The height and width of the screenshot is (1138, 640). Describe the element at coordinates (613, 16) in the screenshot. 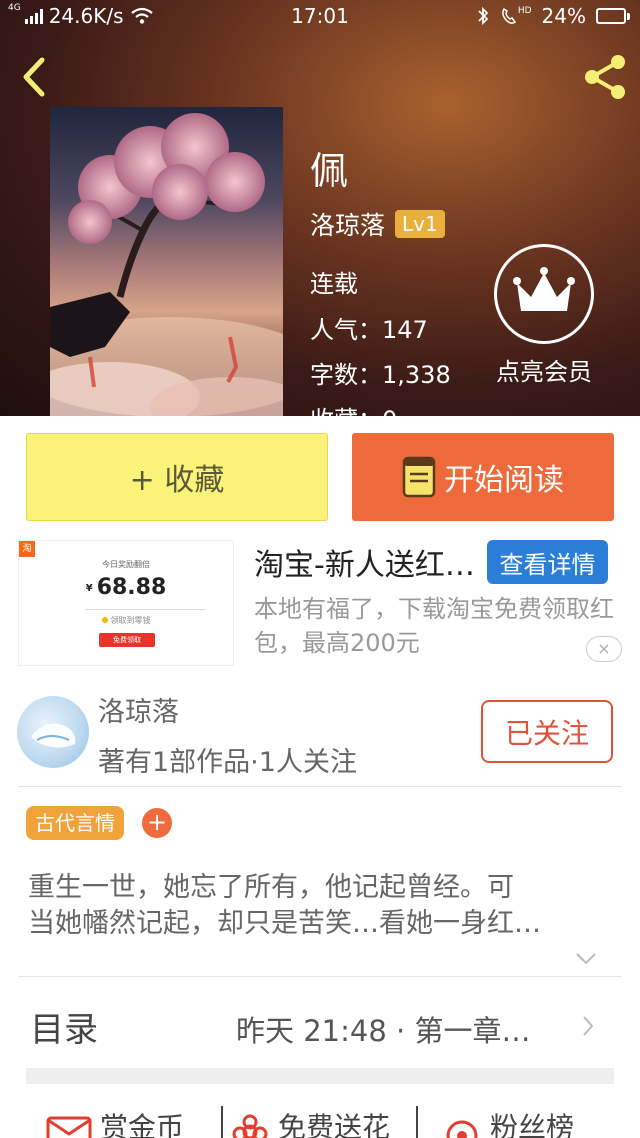

I see `battery-icon` at that location.